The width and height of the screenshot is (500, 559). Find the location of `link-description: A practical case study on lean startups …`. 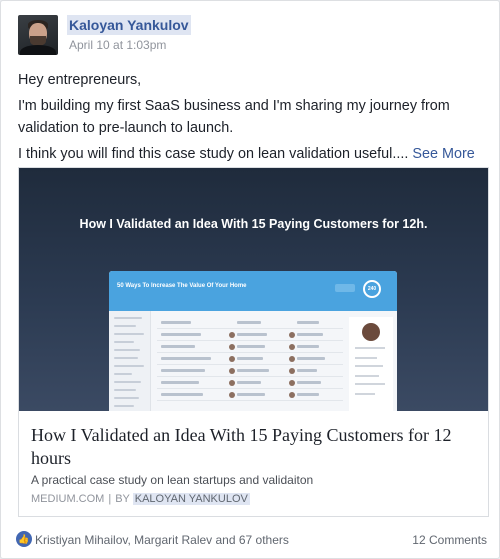

link-description: A practical case study on lean startups … is located at coordinates (172, 480).